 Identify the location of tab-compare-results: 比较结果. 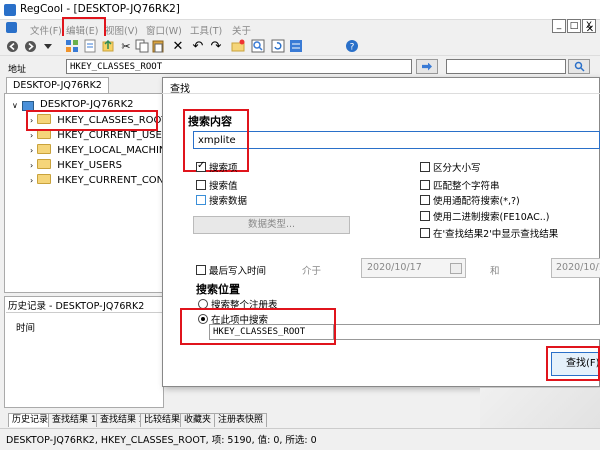
(162, 420).